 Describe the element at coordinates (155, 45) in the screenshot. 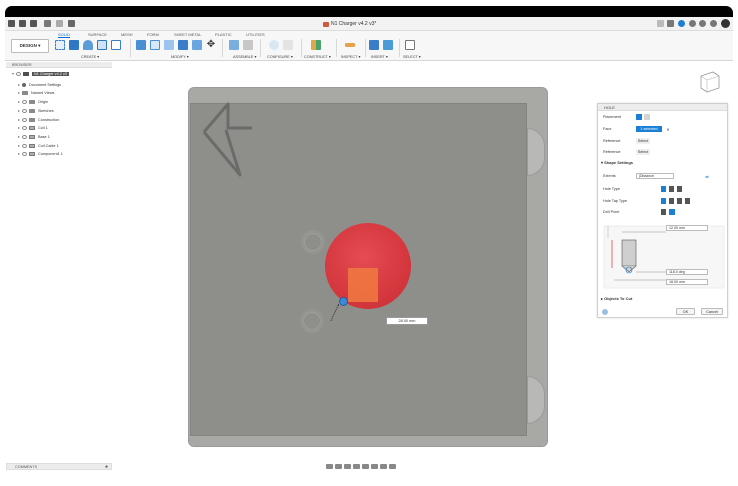

I see `fillet-icon` at that location.